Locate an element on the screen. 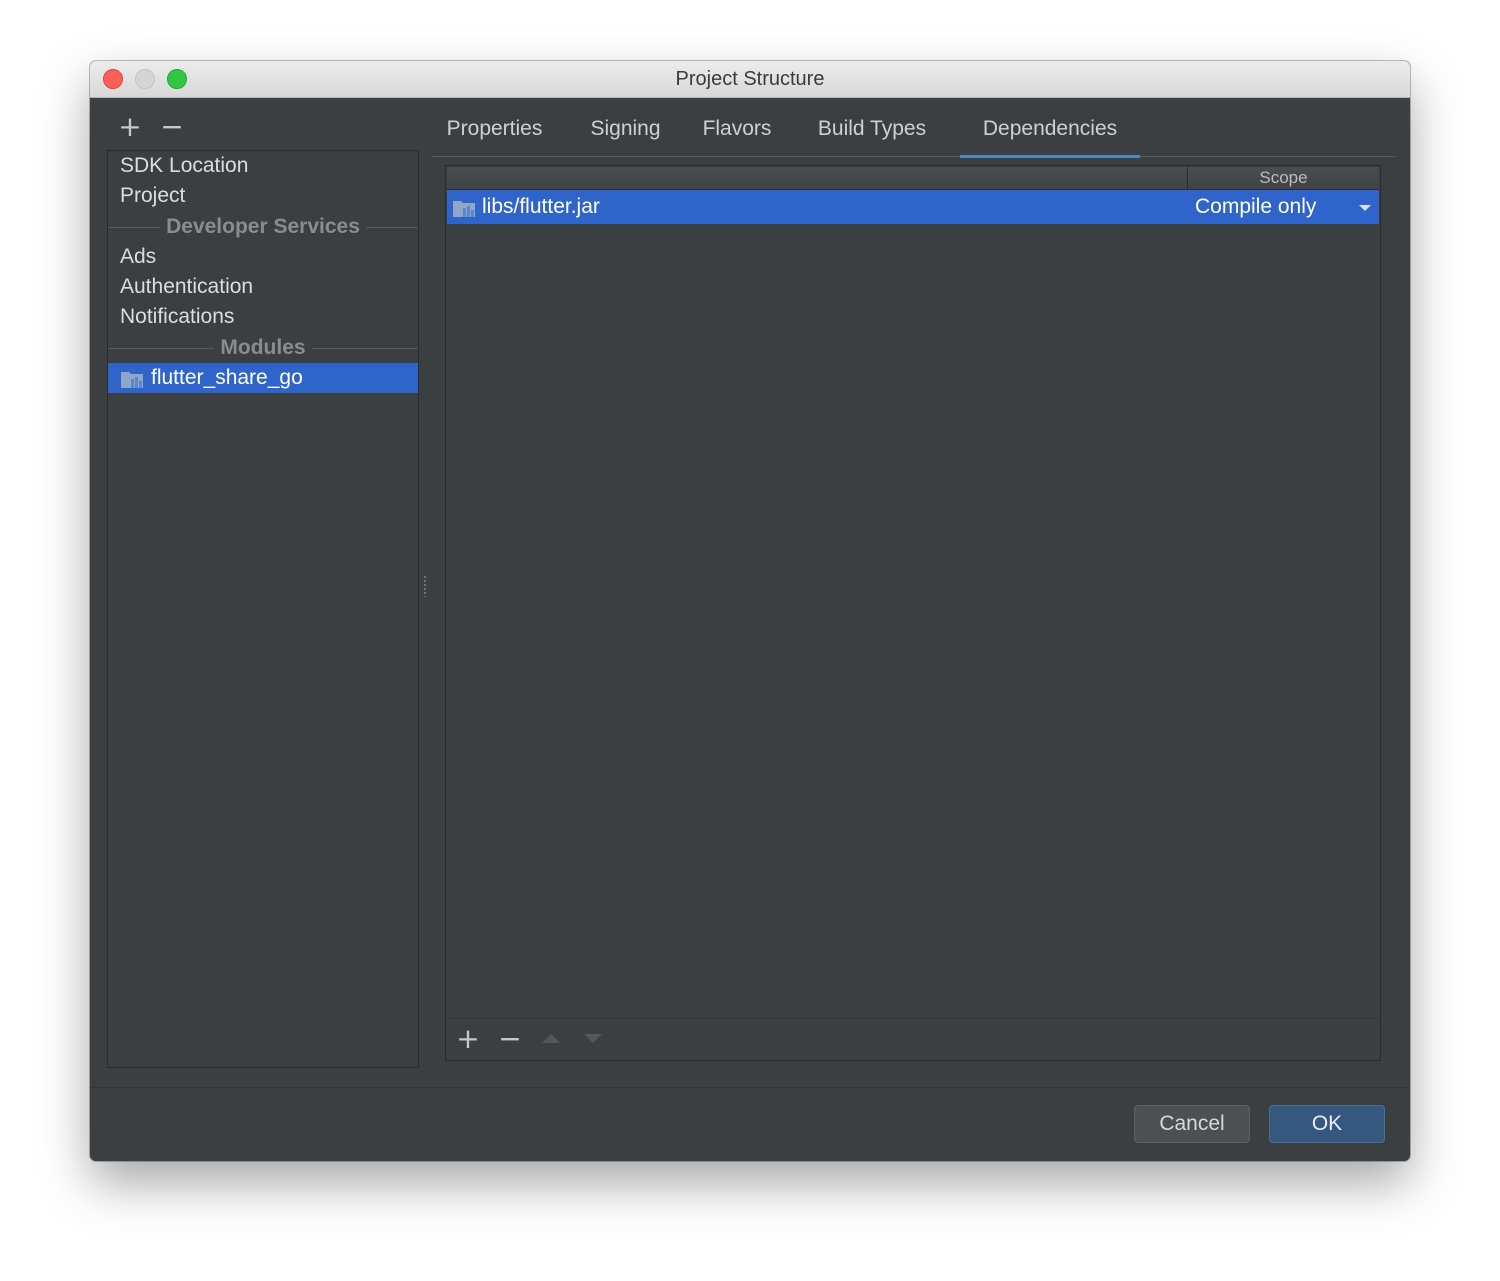  tab-signing: Signing is located at coordinates (625, 134).